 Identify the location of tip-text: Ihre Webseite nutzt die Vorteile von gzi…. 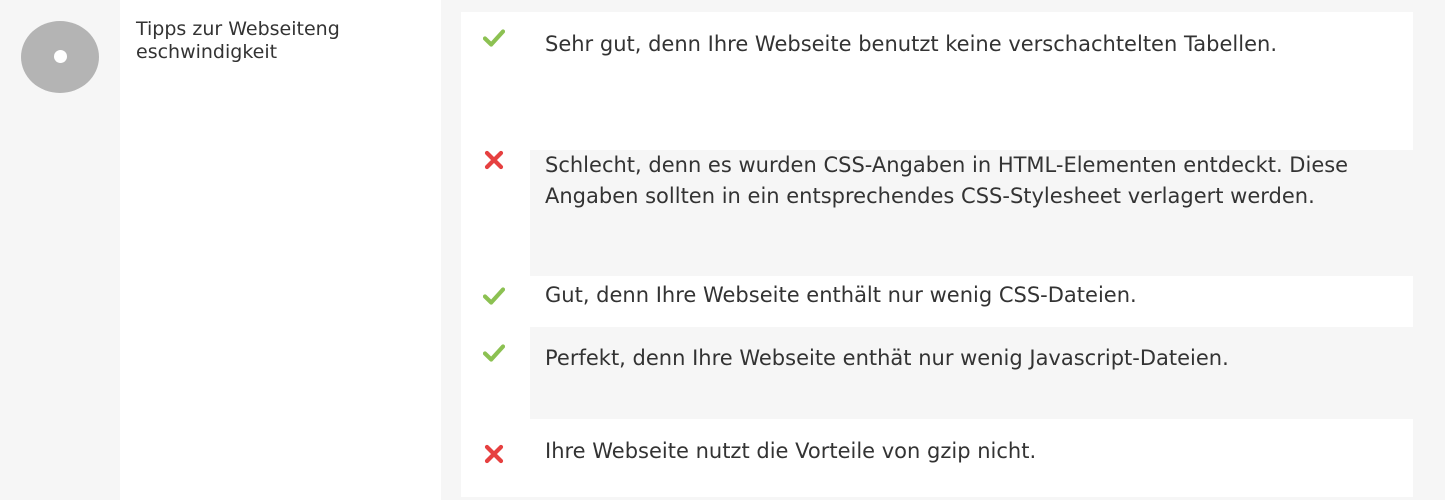
(791, 451).